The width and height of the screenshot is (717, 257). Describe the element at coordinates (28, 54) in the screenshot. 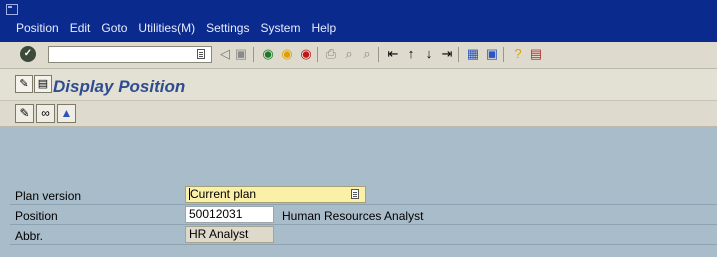

I see `enter-icon: ✓` at that location.